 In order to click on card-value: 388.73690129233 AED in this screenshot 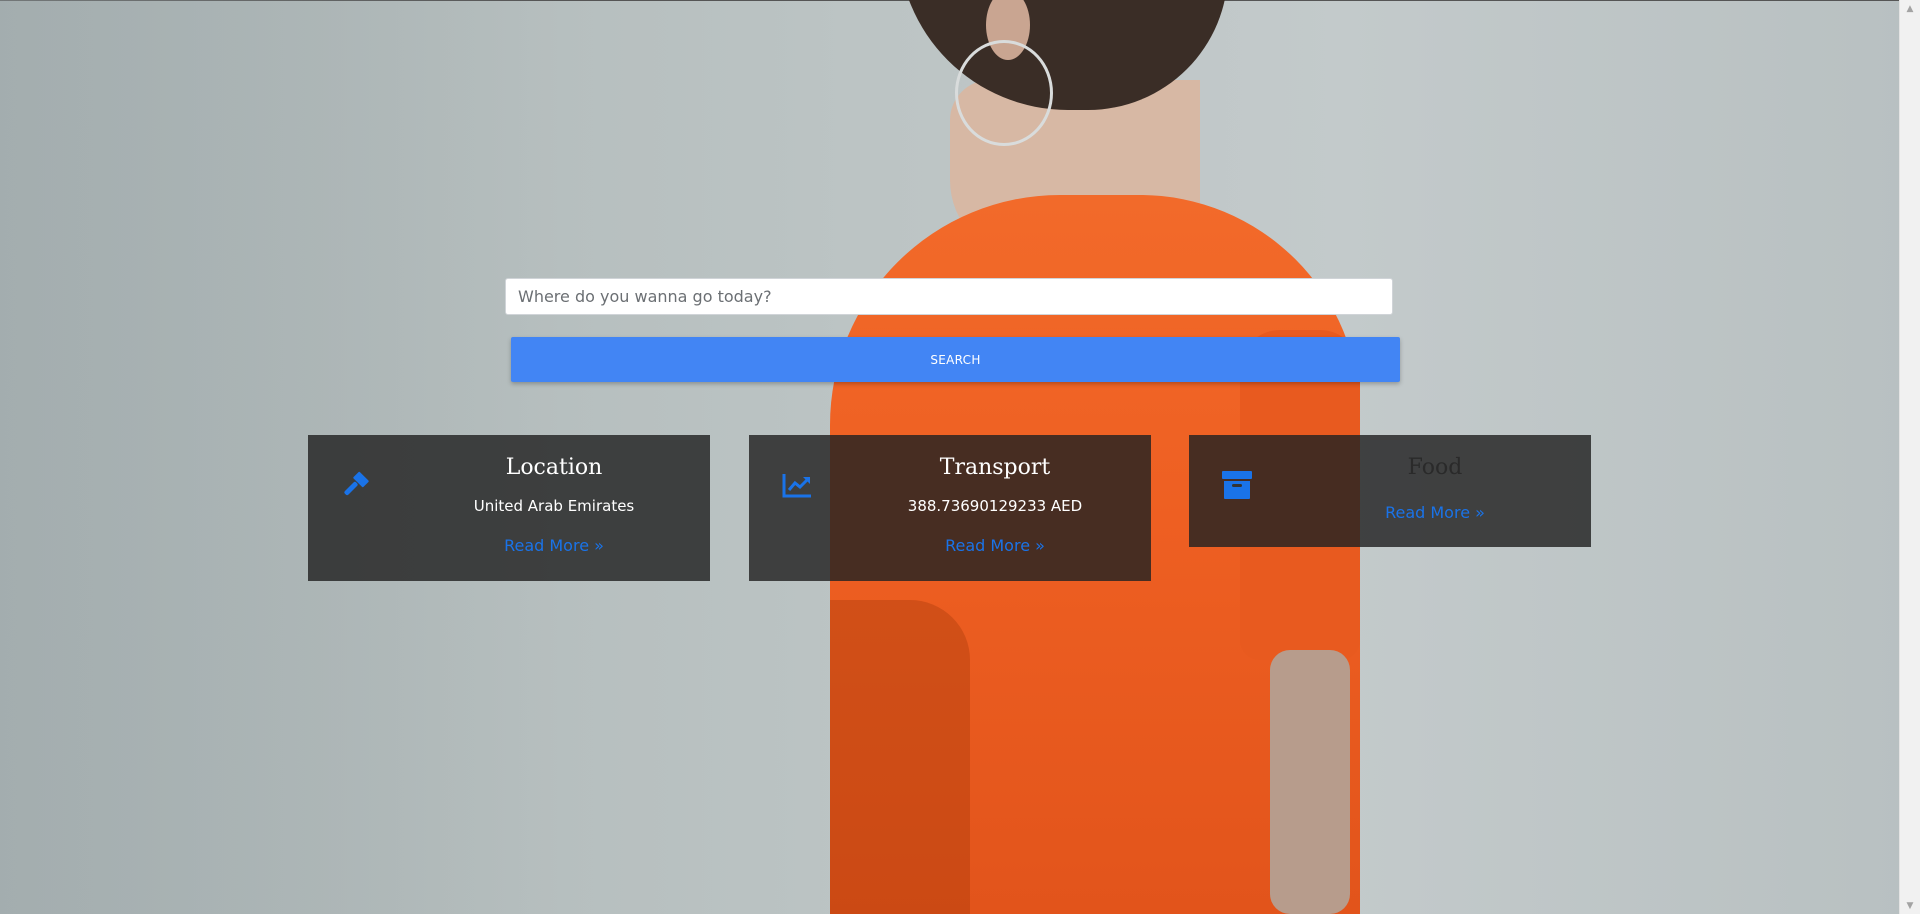, I will do `click(995, 506)`.